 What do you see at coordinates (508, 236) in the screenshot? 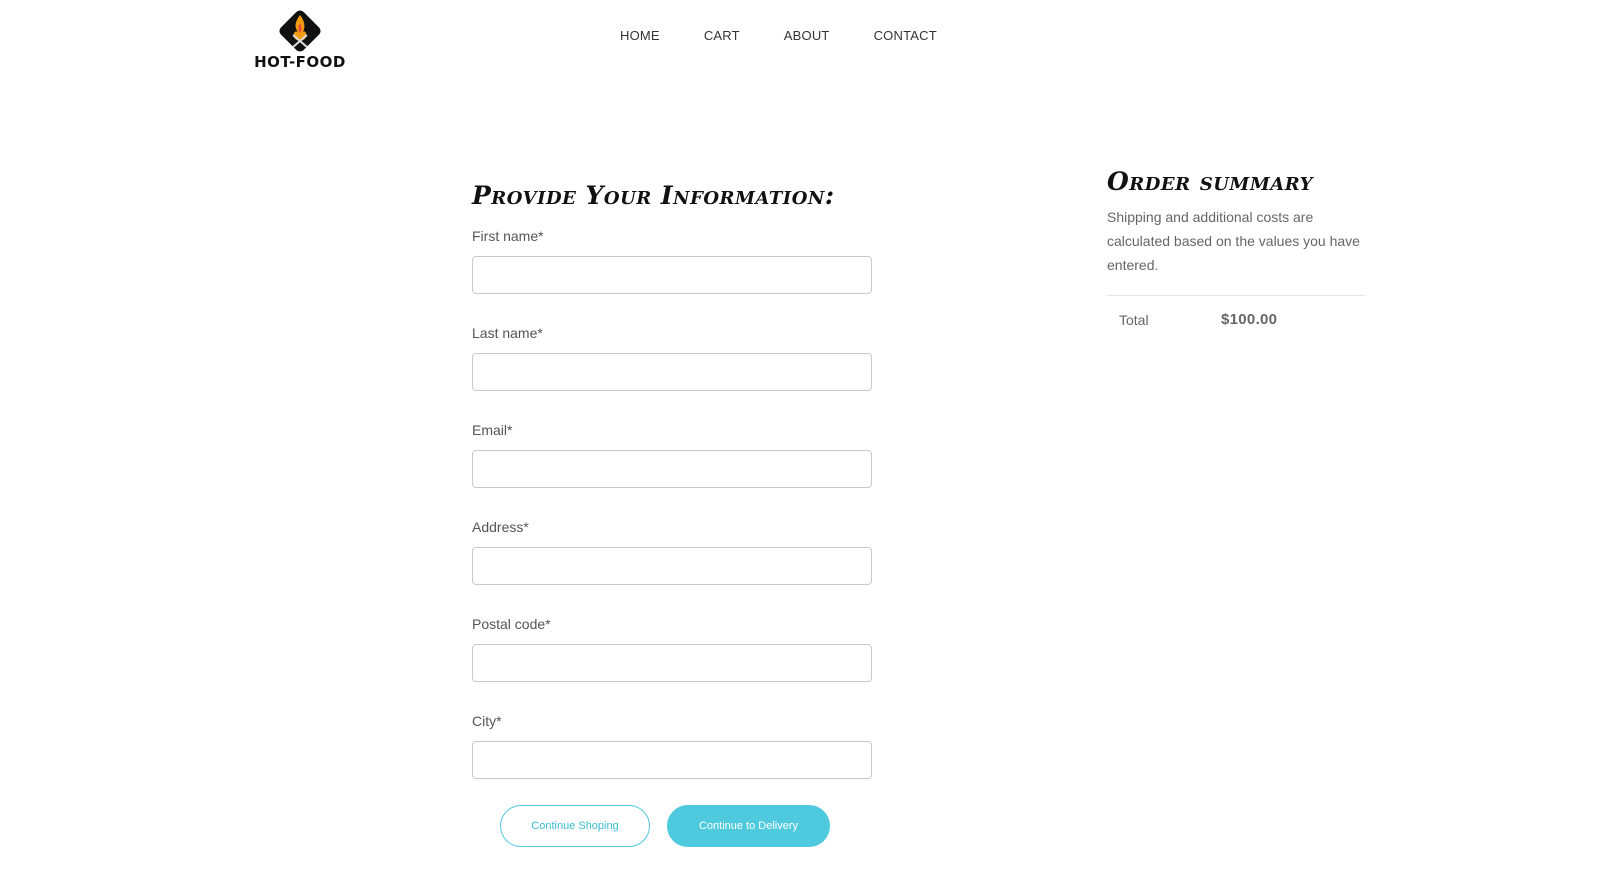
I see `first-name-label: First name*` at bounding box center [508, 236].